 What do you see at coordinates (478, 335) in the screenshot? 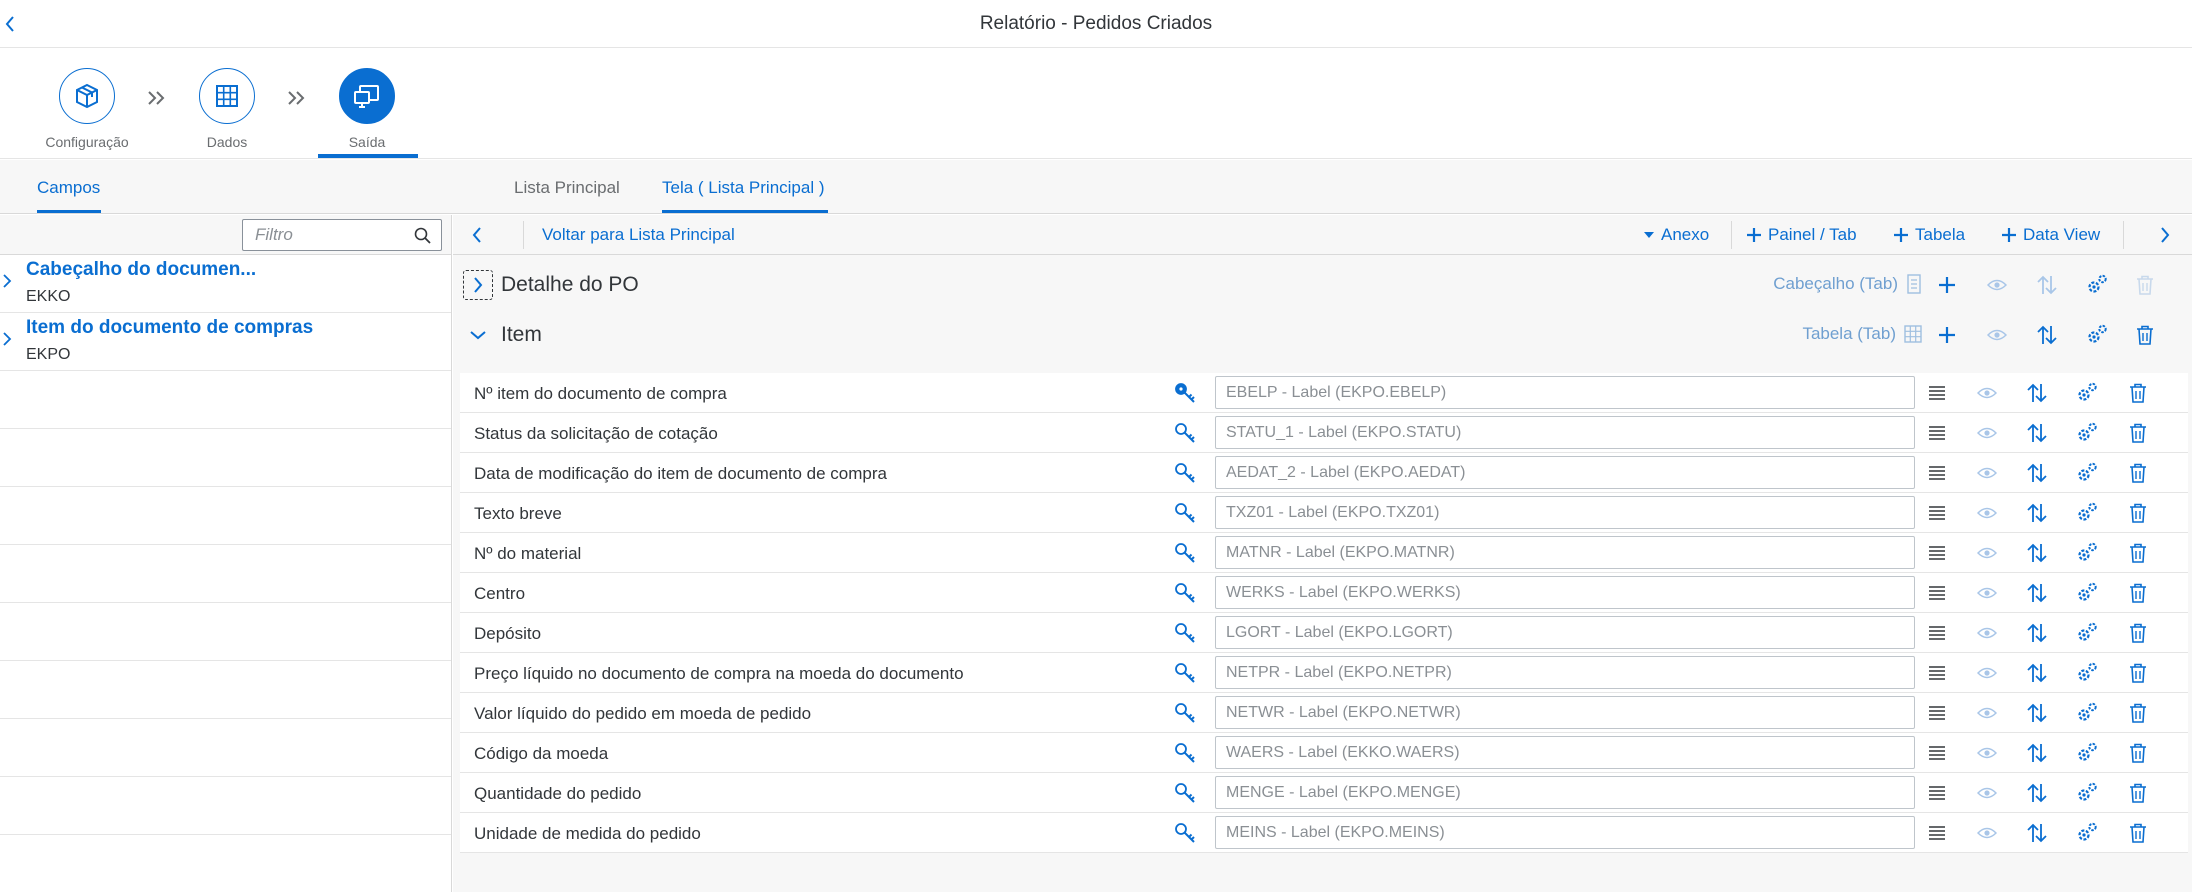
I see `collapse-section-button` at bounding box center [478, 335].